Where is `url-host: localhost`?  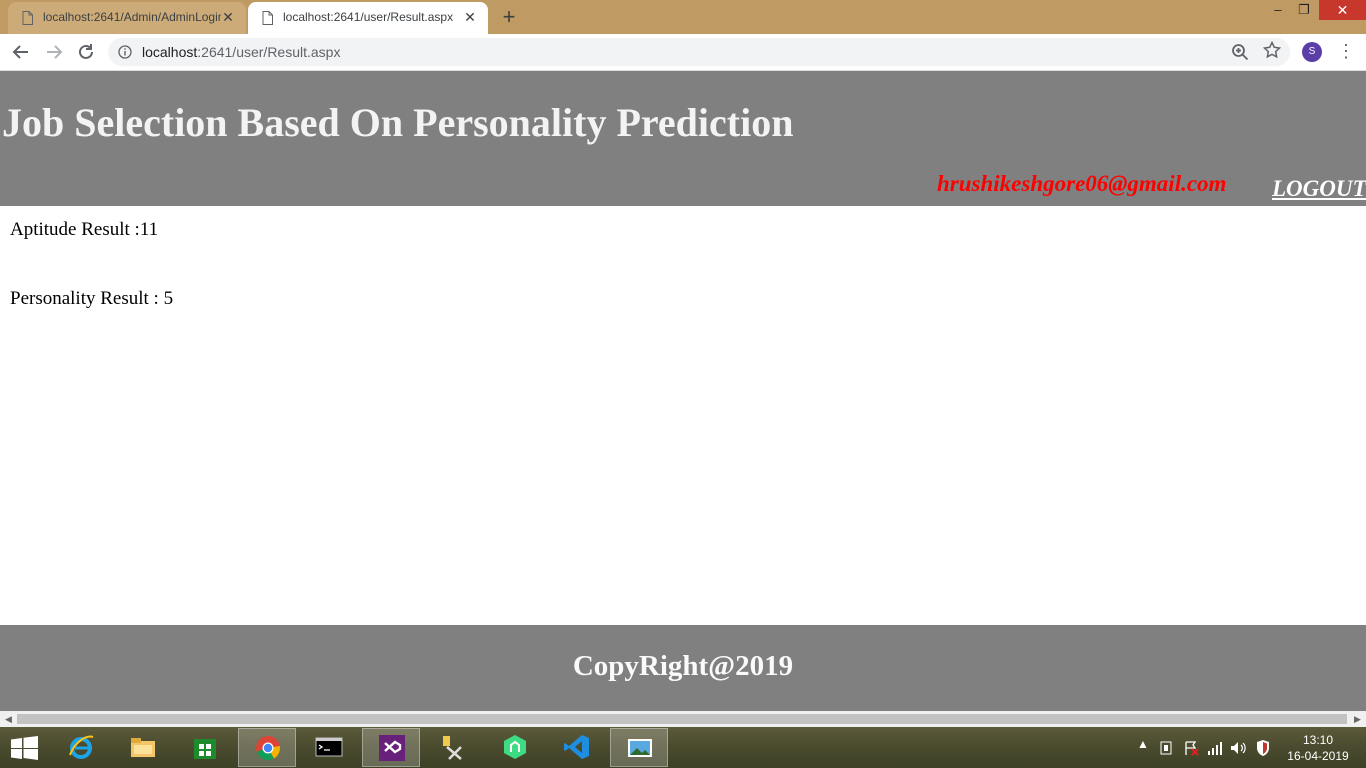
url-host: localhost is located at coordinates (170, 52).